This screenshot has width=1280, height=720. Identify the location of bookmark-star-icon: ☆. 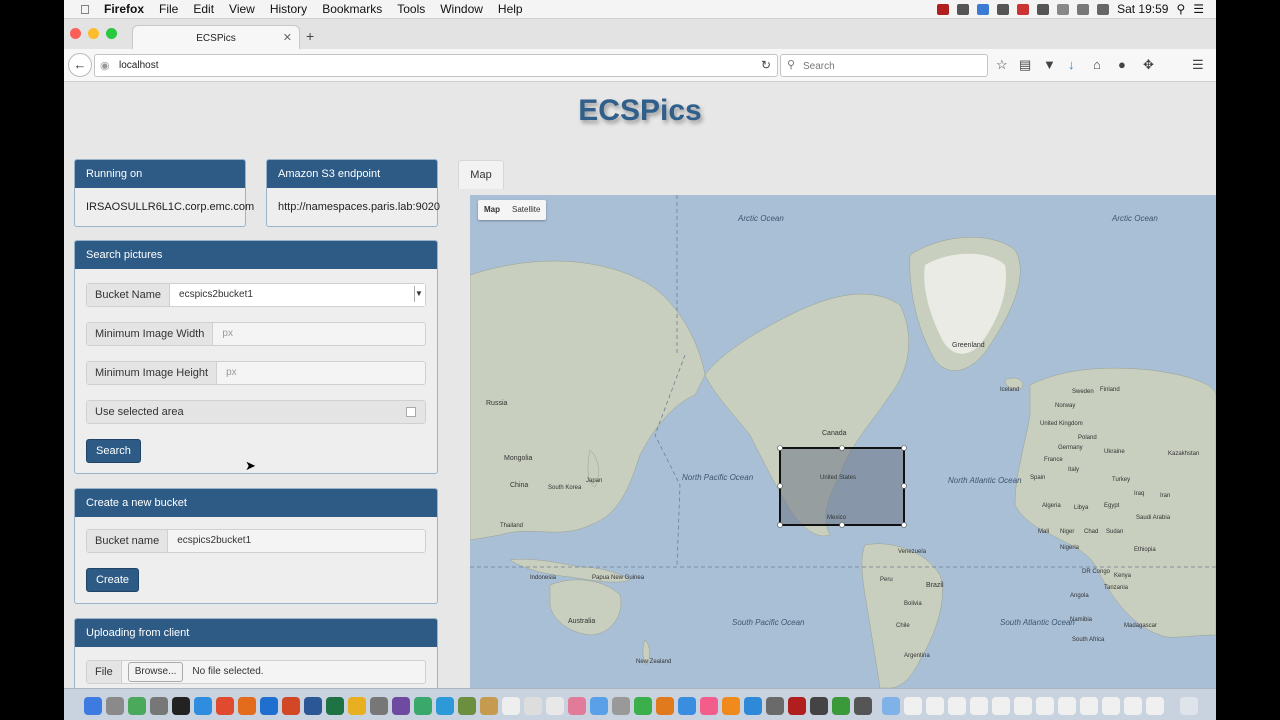
(1002, 65).